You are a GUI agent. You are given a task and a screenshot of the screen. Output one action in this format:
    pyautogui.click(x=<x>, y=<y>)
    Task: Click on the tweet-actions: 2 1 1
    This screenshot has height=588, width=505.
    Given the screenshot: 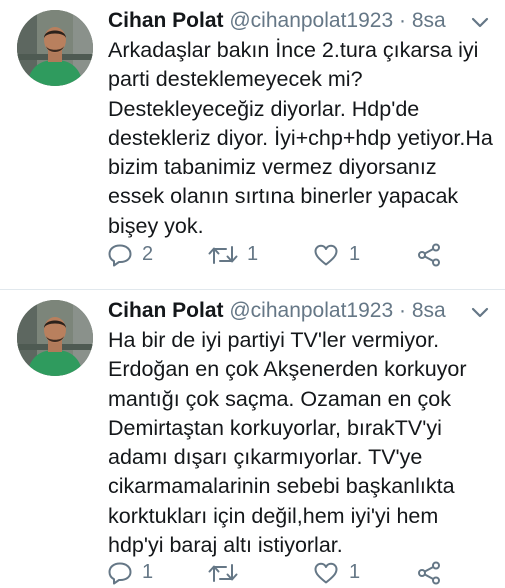 What is the action you would take?
    pyautogui.click(x=252, y=255)
    